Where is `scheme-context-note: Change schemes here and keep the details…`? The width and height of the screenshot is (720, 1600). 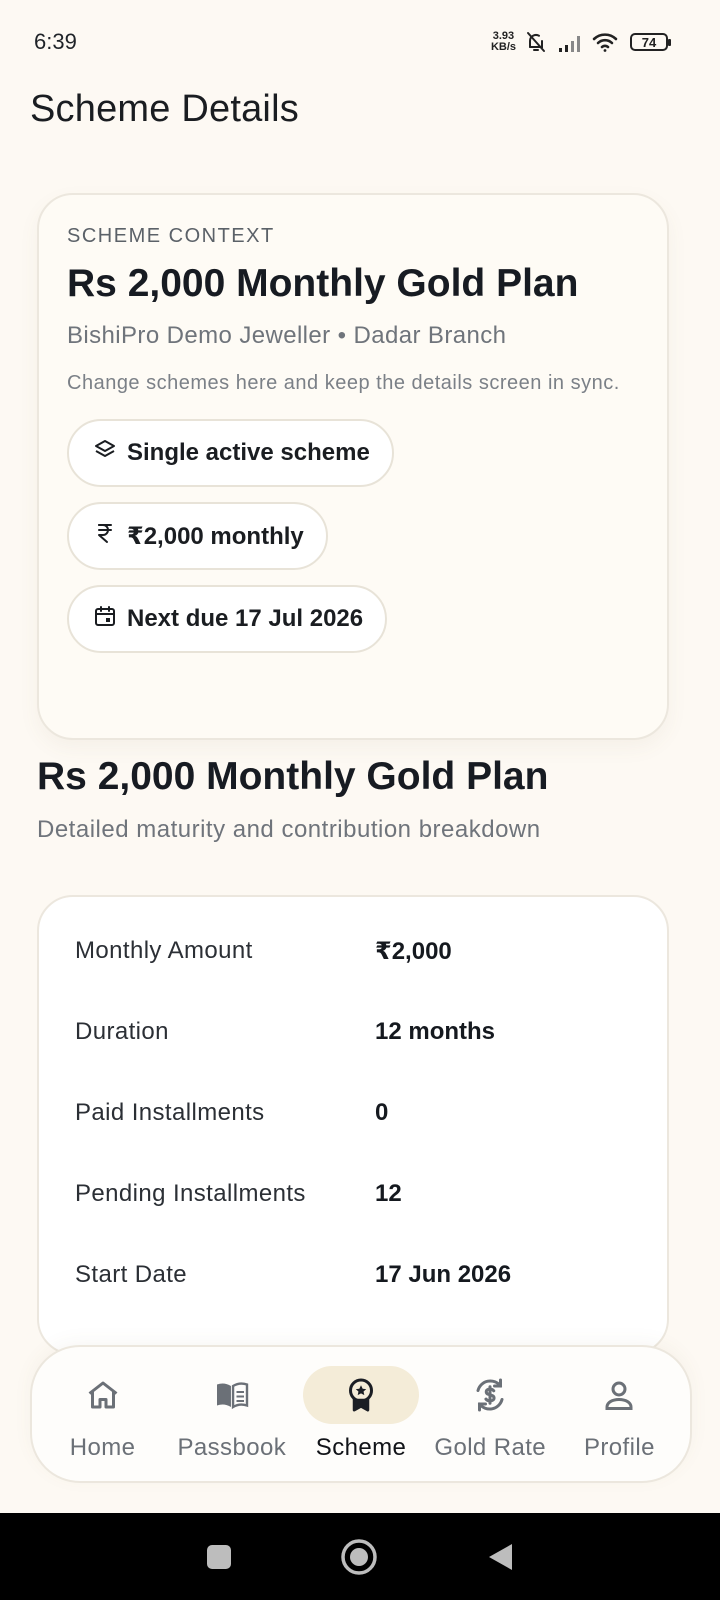
scheme-context-note: Change schemes here and keep the details… is located at coordinates (343, 383).